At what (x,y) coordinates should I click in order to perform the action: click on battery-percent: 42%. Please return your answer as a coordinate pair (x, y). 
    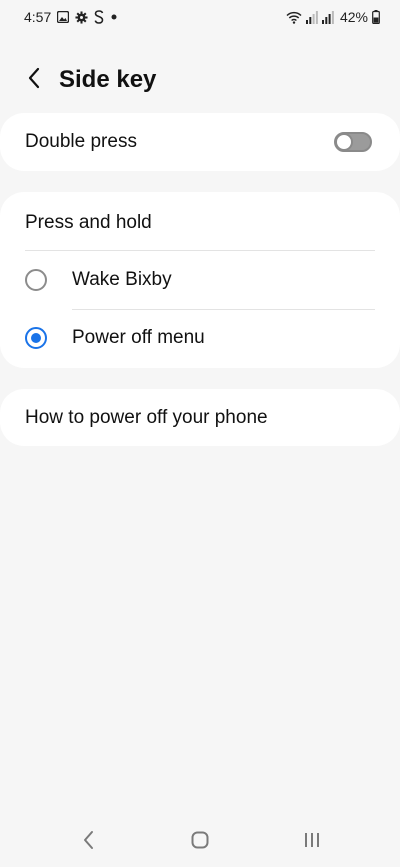
    Looking at the image, I should click on (353, 17).